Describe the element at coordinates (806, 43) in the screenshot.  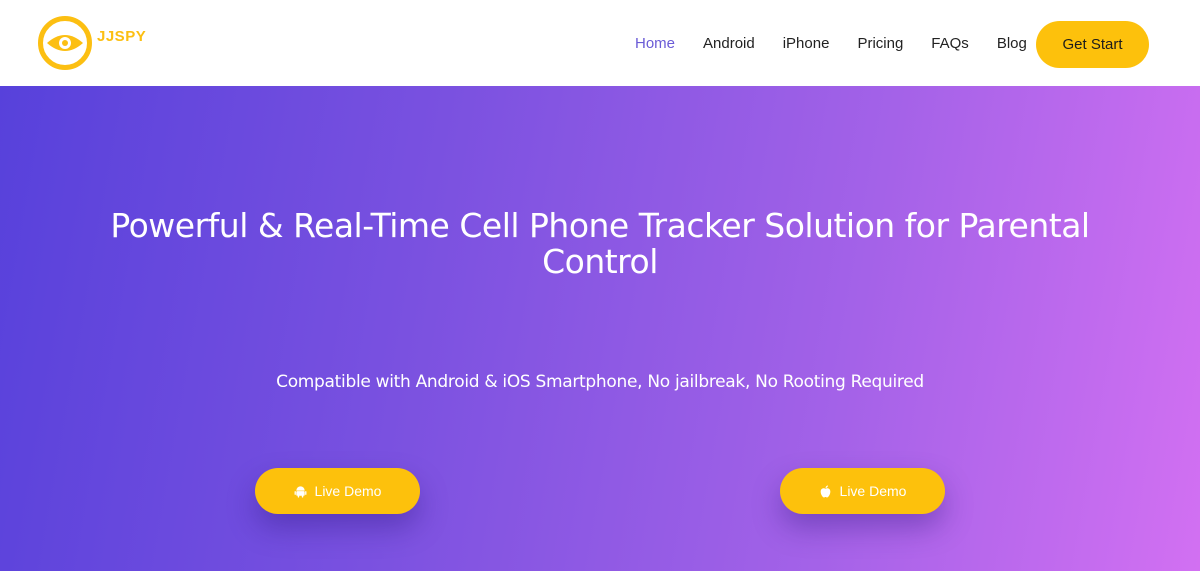
I see `nav-iphone: iPhone` at that location.